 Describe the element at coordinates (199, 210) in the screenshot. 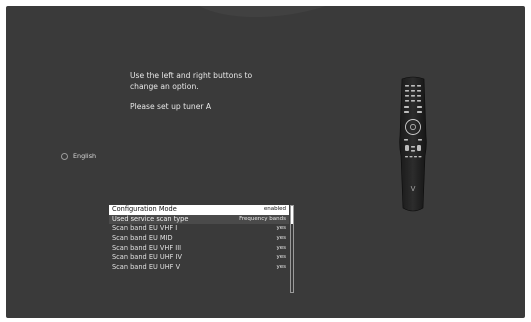

I see `list-item: Configuration Mode enabled` at that location.